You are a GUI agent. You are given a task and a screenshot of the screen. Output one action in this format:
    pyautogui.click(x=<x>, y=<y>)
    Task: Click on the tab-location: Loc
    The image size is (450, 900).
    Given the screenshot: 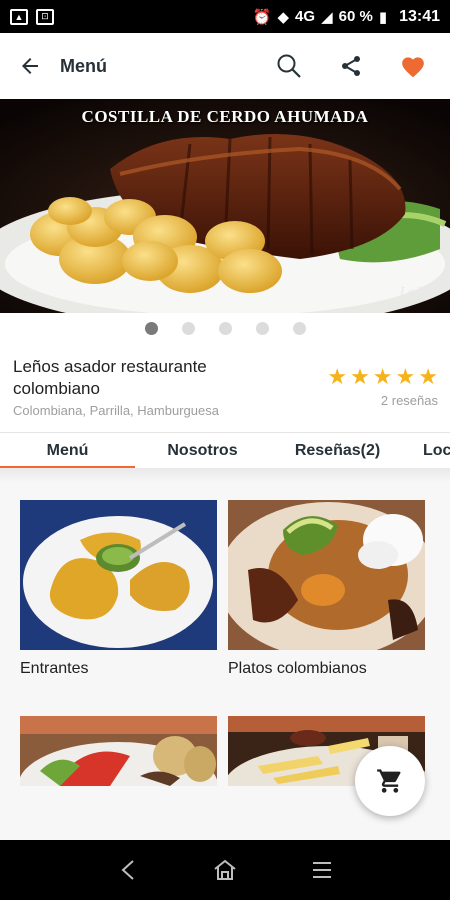 What is the action you would take?
    pyautogui.click(x=427, y=450)
    